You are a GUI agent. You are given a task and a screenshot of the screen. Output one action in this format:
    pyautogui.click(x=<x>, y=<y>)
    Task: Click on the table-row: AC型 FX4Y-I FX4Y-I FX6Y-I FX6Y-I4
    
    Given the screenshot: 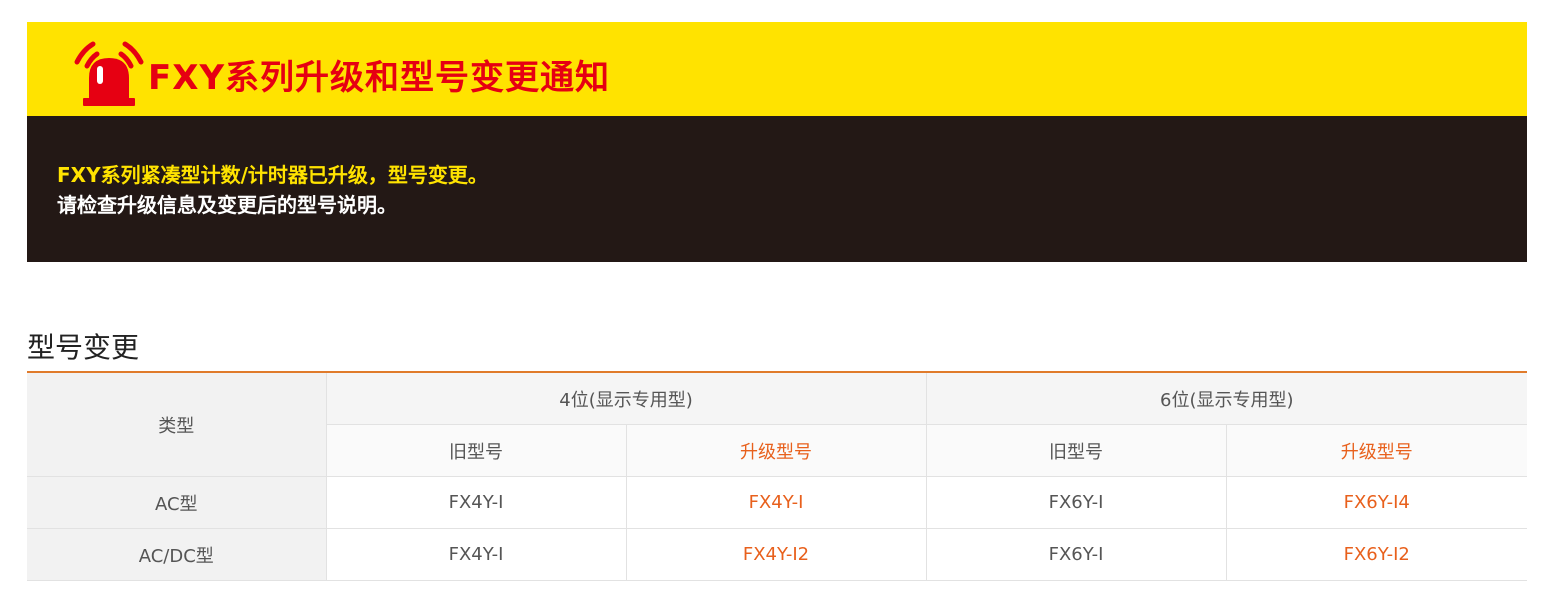 What is the action you would take?
    pyautogui.click(x=777, y=502)
    